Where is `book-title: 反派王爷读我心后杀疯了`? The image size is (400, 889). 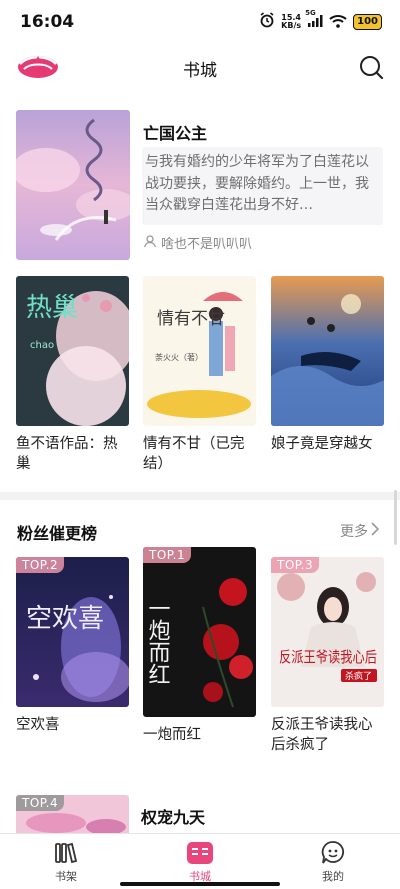
book-title: 反派王爷读我心后杀疯了 is located at coordinates (327, 735).